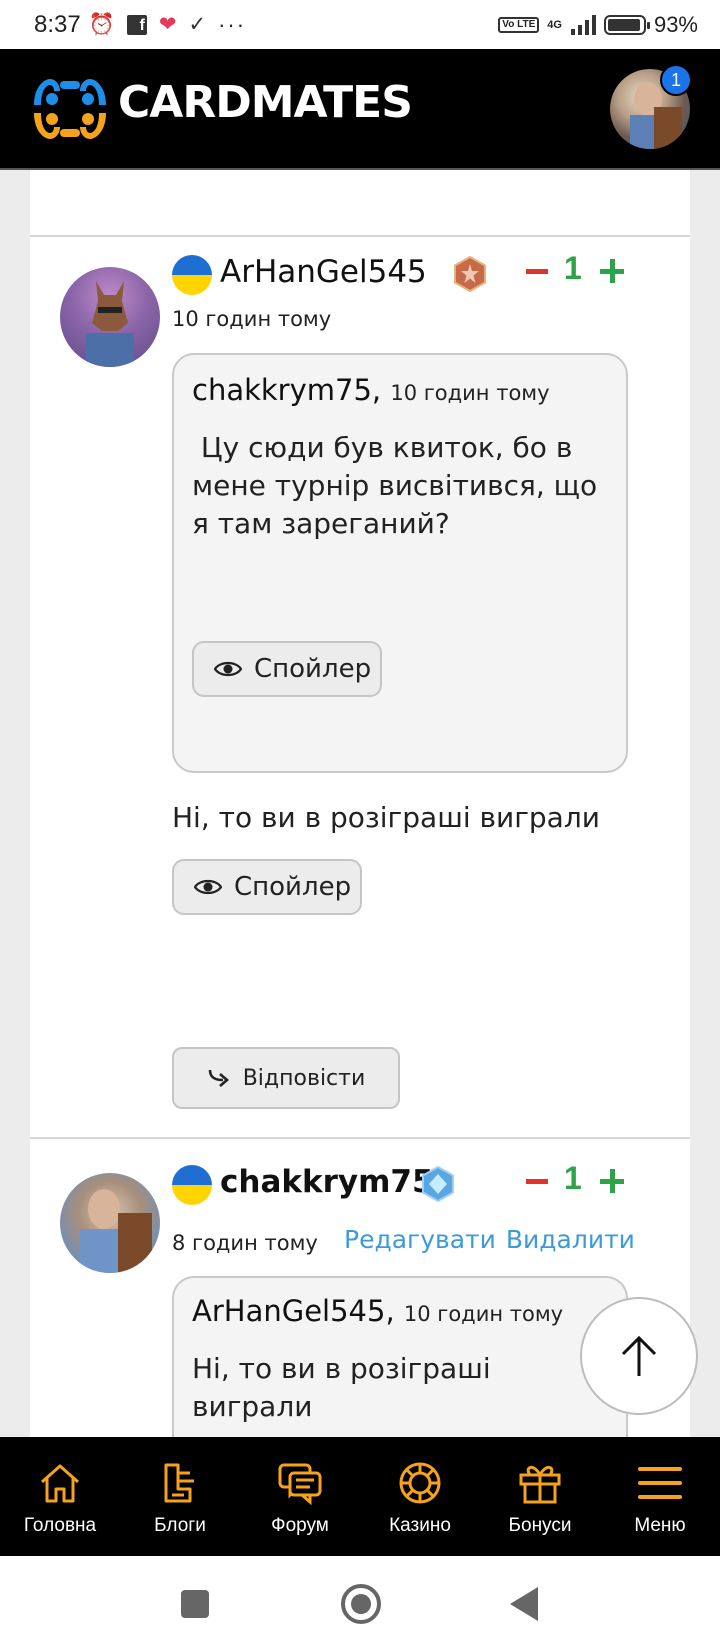 This screenshot has height=1650, width=720. I want to click on site-header: CARDMATES 1, so click(360, 109).